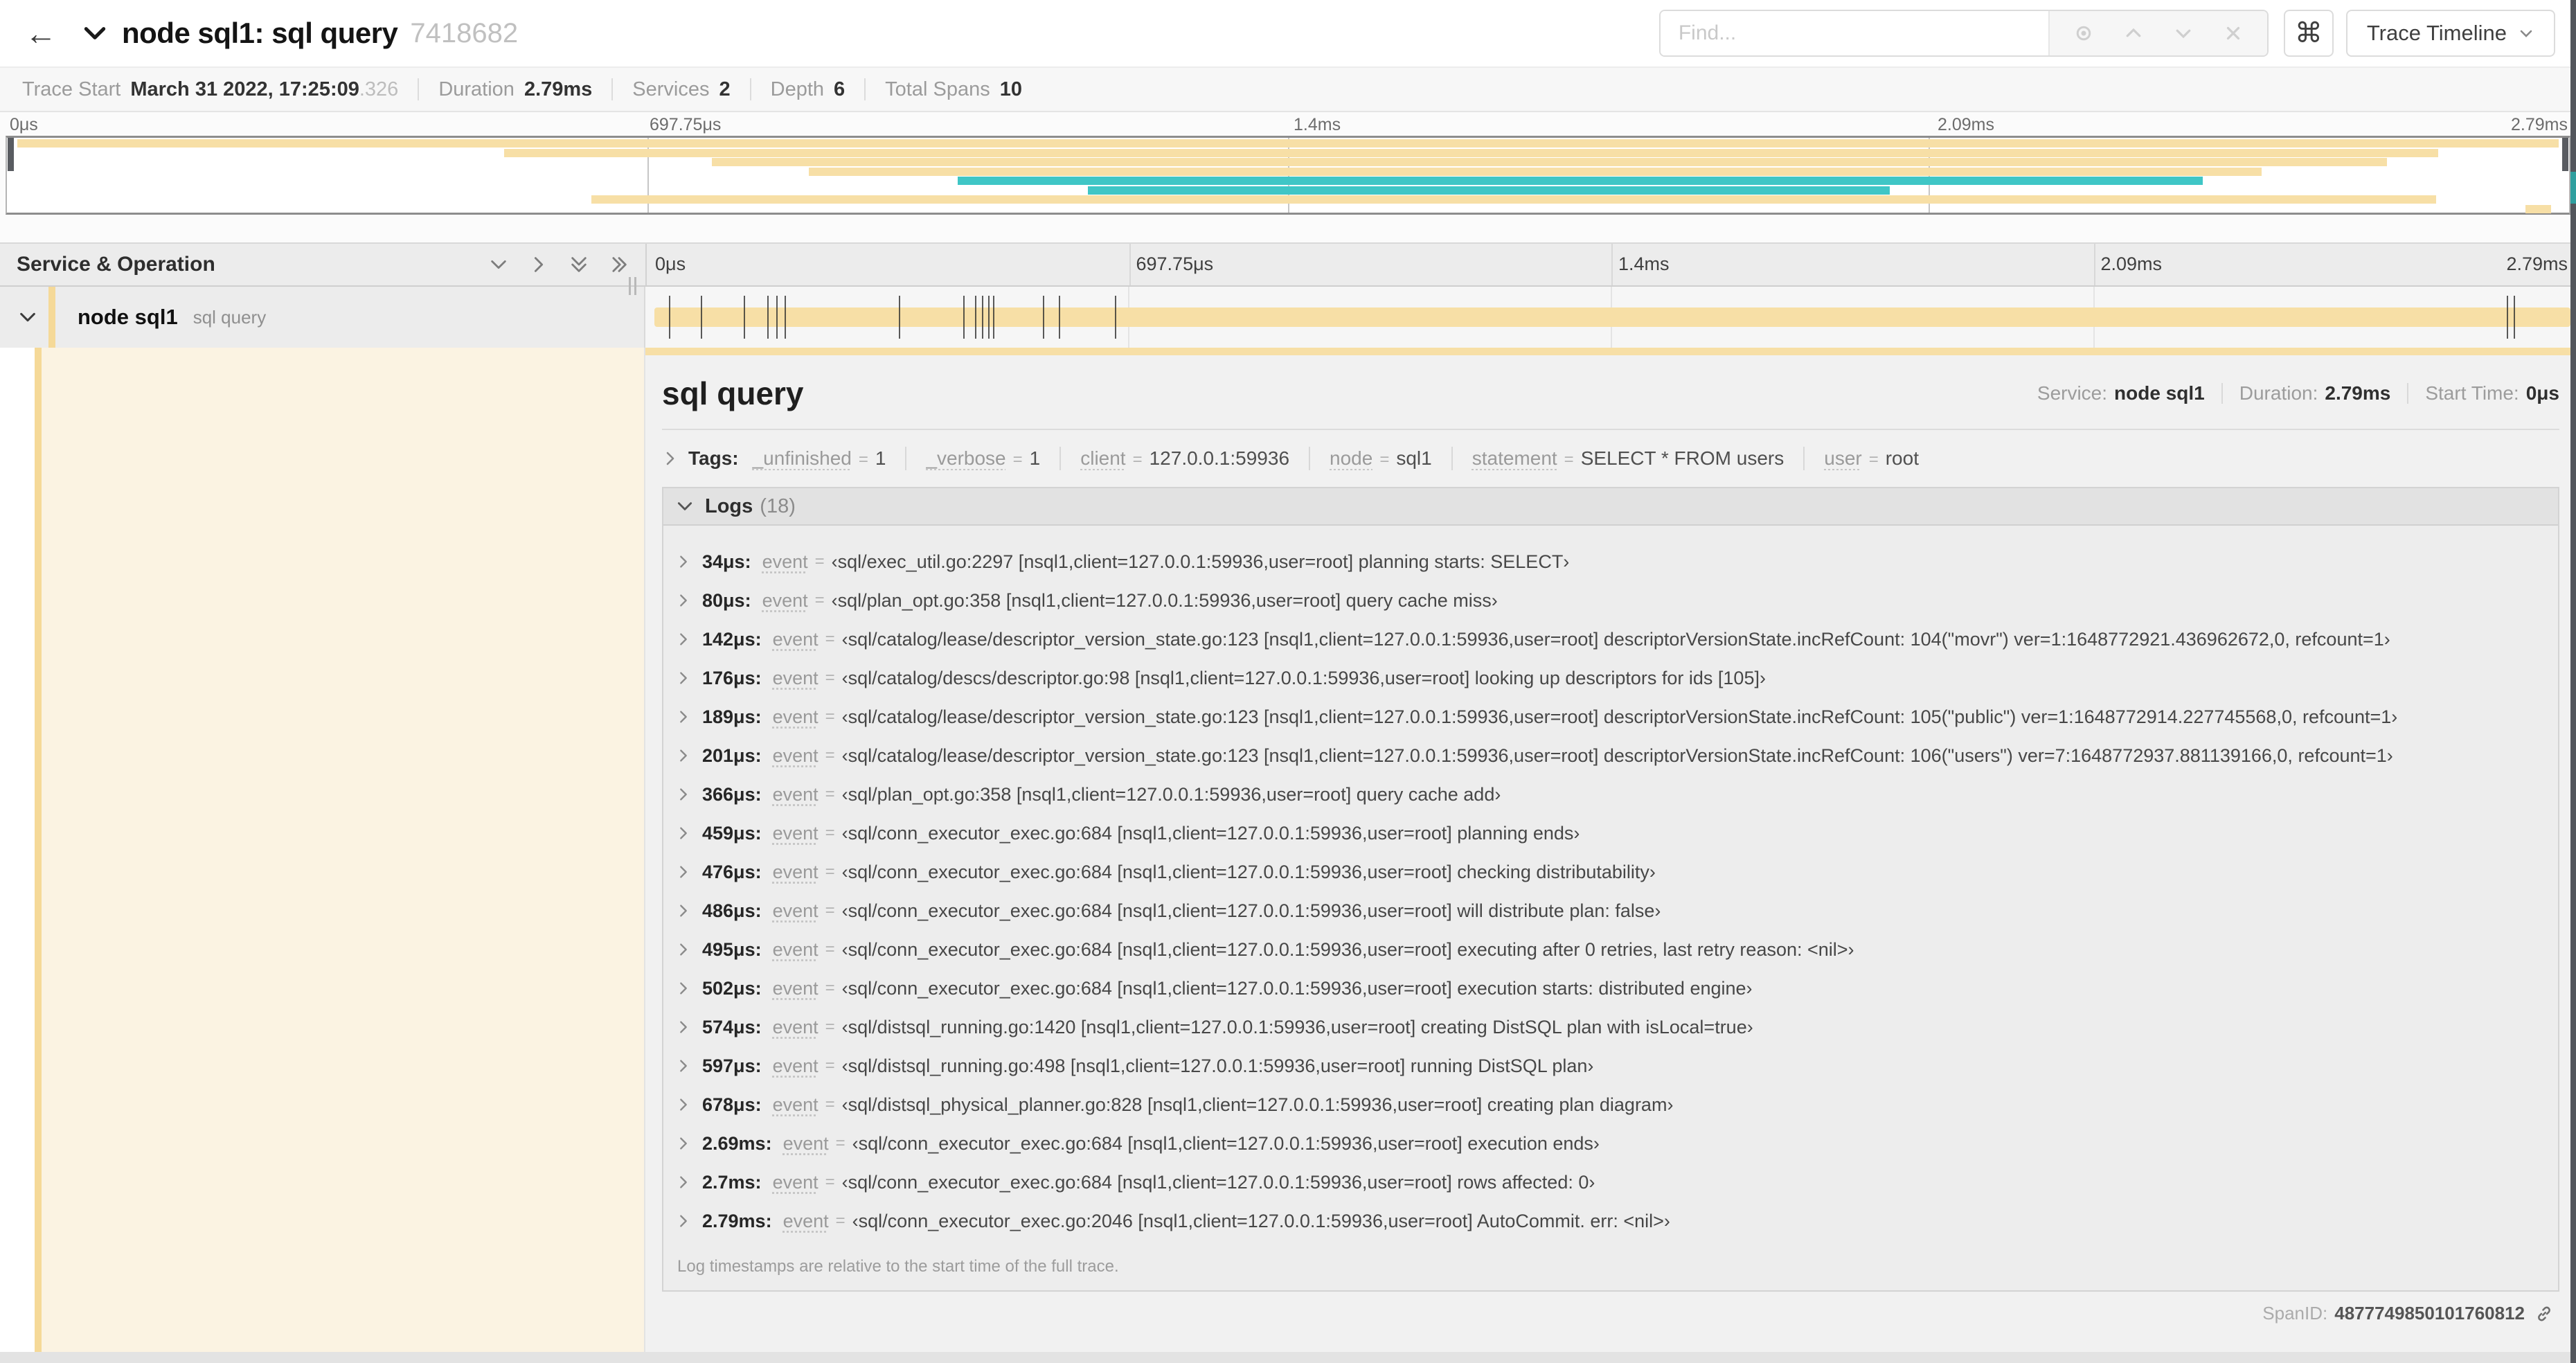 This screenshot has width=2576, height=1363. Describe the element at coordinates (2565, 155) in the screenshot. I see `minimap-right-drag-handle` at that location.